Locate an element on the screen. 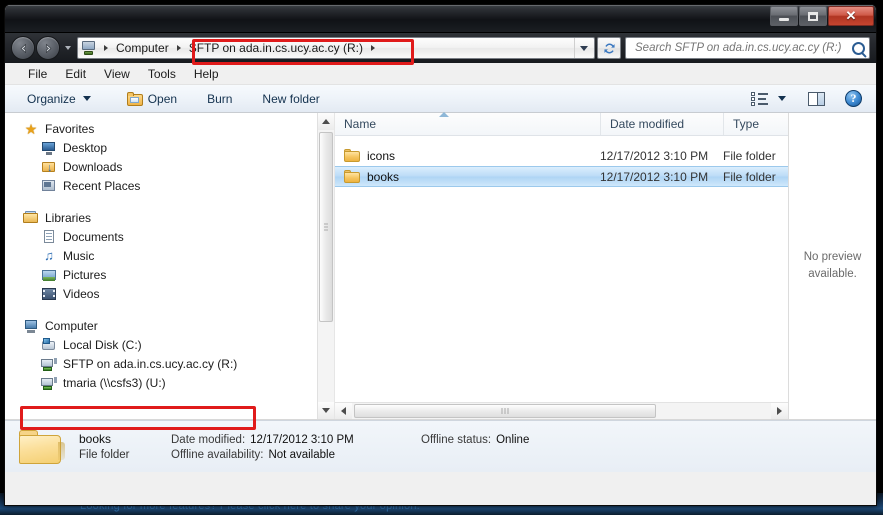  recent-pages-button is located at coordinates (67, 48).